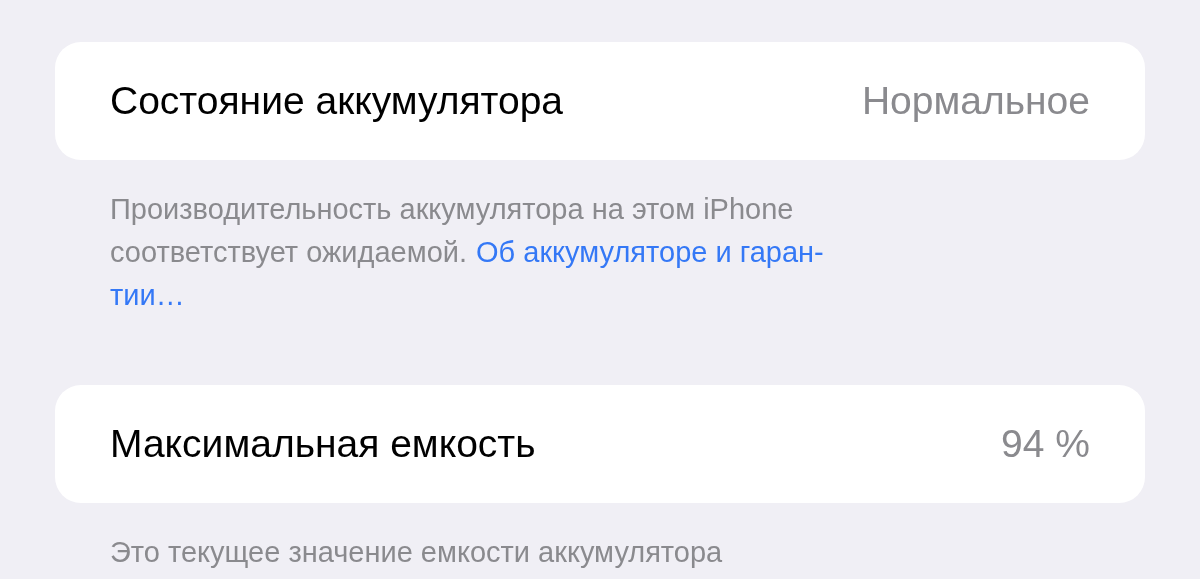  What do you see at coordinates (289, 252) in the screenshot?
I see `footer-text: соответствует ожидаемой.` at bounding box center [289, 252].